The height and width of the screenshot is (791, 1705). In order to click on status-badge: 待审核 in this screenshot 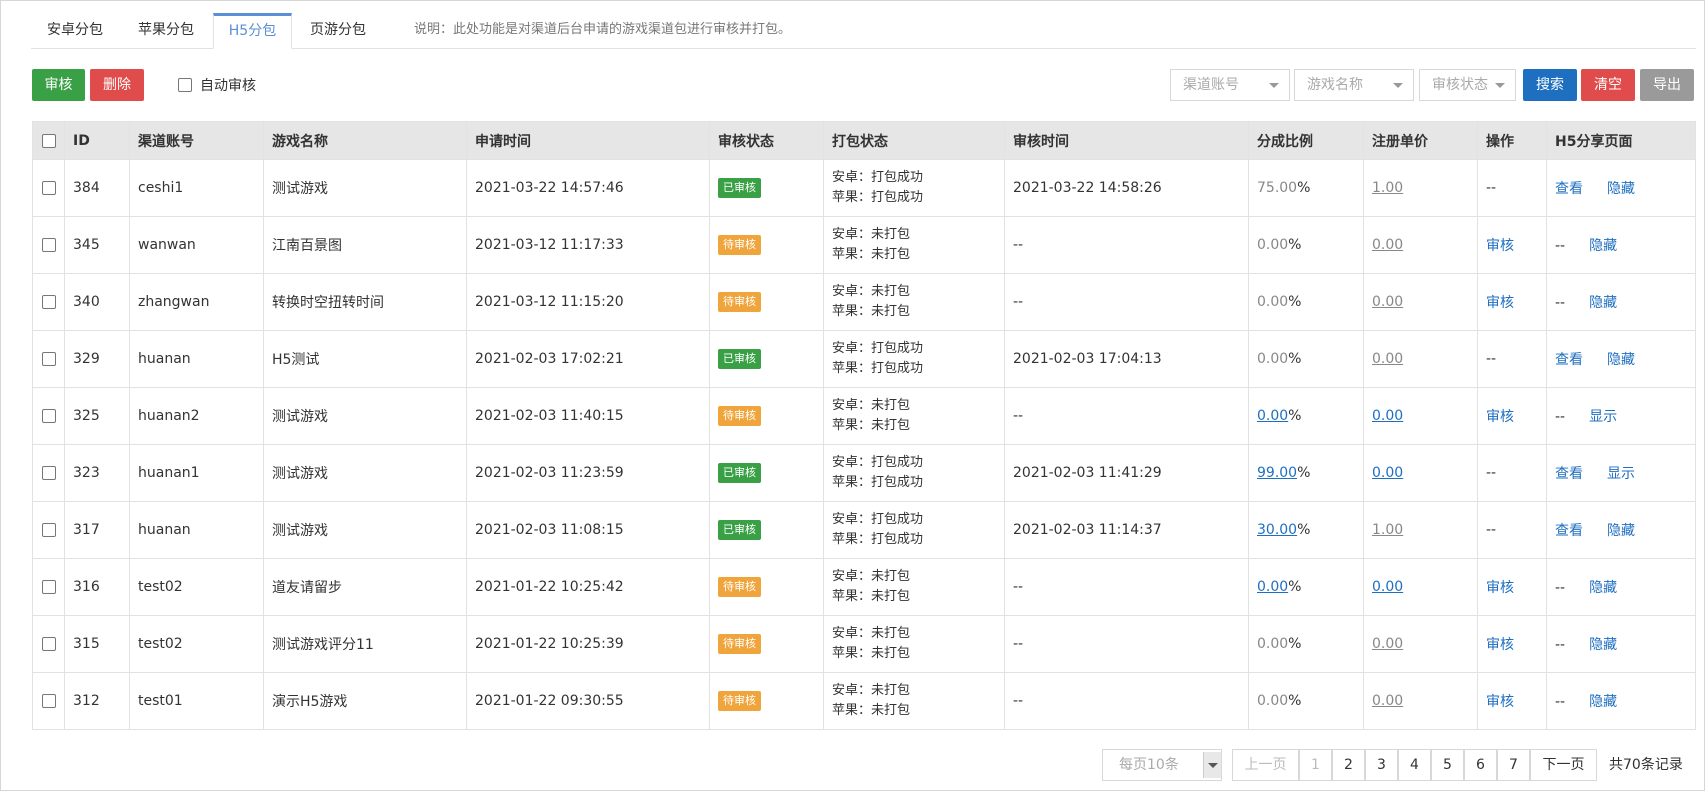, I will do `click(739, 644)`.